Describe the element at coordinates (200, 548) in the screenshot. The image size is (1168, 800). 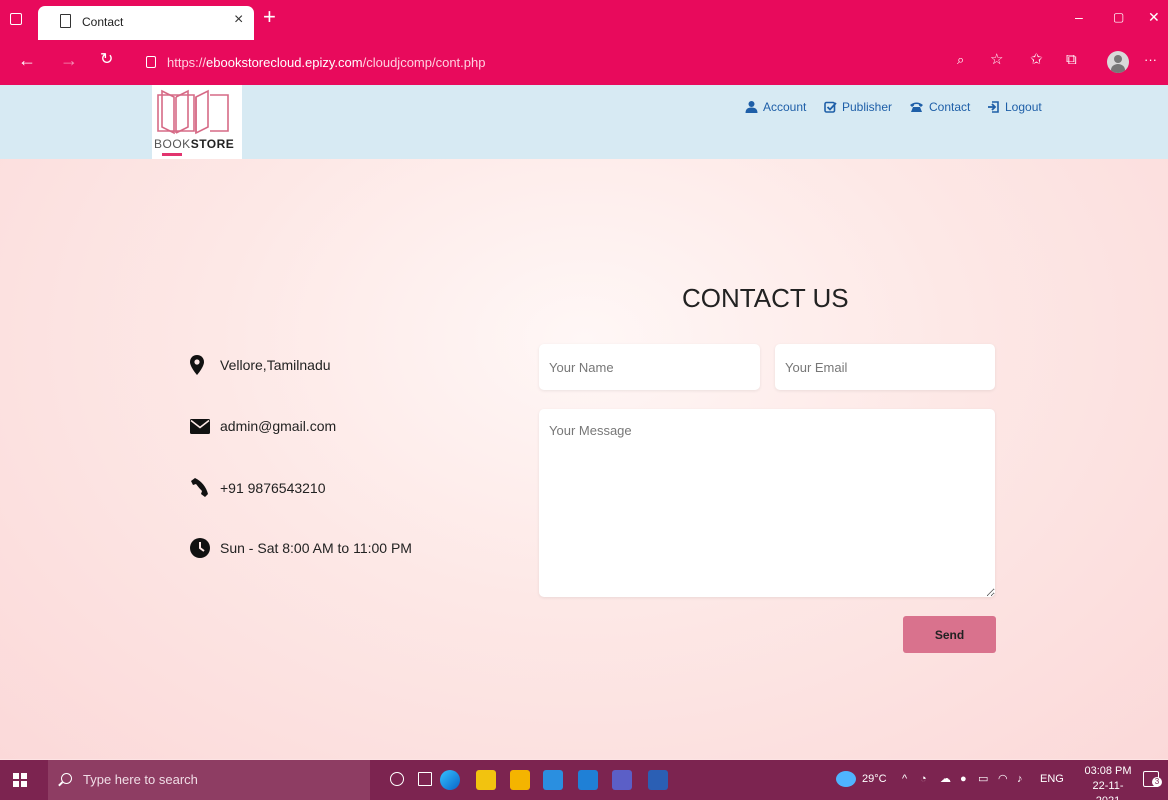
I see `clock-icon` at that location.